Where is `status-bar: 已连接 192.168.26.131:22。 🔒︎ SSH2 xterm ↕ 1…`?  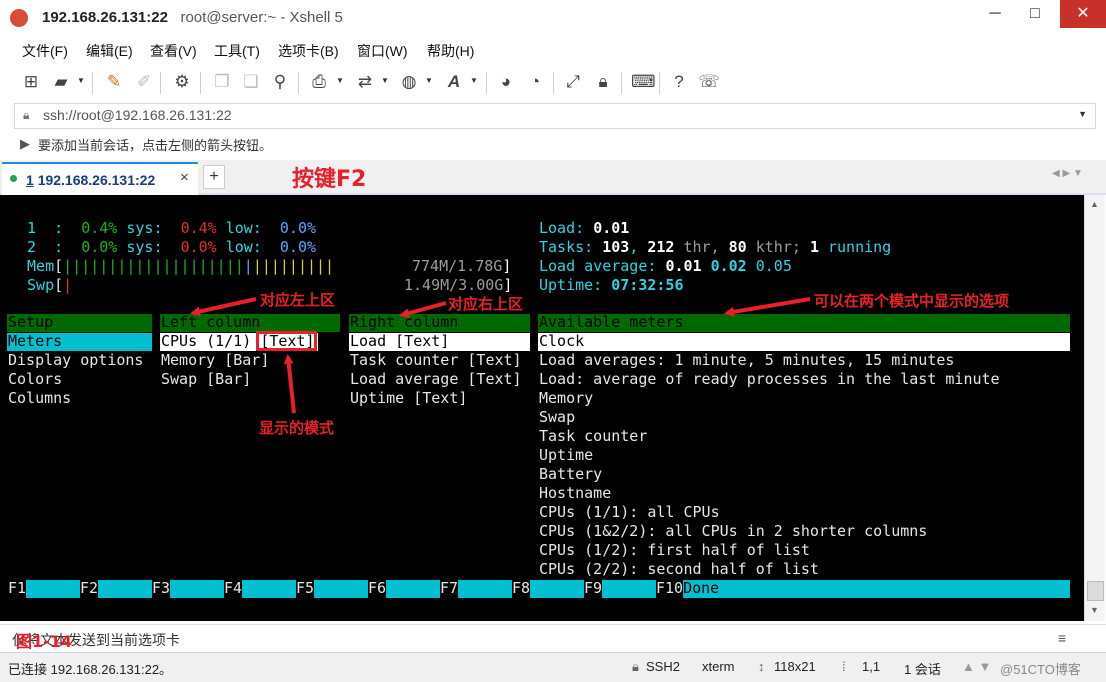 status-bar: 已连接 192.168.26.131:22。 🔒︎ SSH2 xterm ↕ 1… is located at coordinates (553, 667).